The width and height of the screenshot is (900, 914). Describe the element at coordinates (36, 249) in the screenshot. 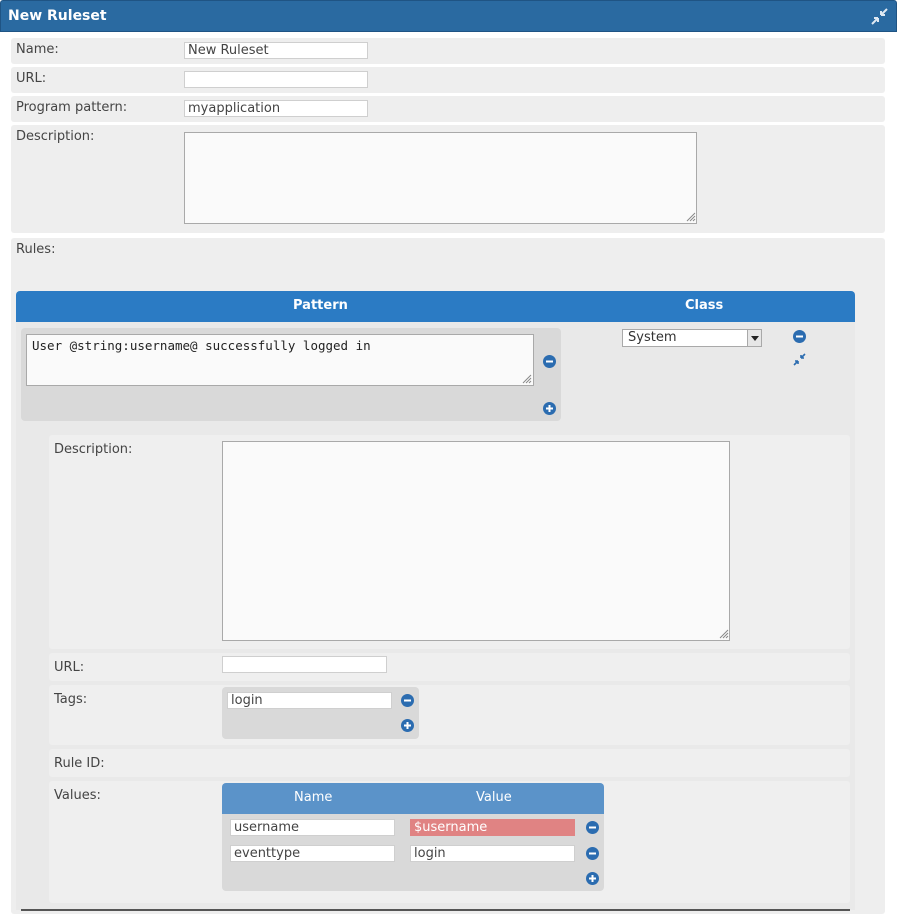

I see `rules-label: Rules:` at that location.